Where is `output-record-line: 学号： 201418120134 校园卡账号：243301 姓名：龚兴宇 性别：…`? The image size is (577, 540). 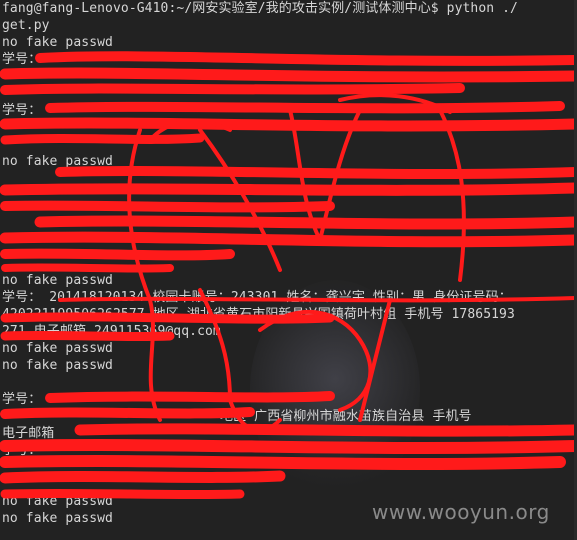
output-record-line: 学号： 201418120134 校园卡账号：243301 姓名：龚兴宇 性别：… is located at coordinates (257, 297).